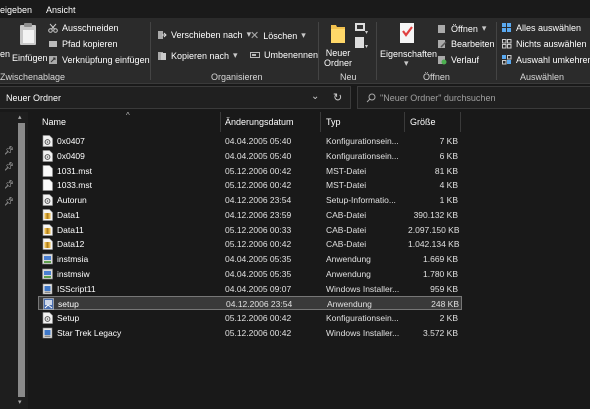  Describe the element at coordinates (441, 28) in the screenshot. I see `open-file-icon` at that location.